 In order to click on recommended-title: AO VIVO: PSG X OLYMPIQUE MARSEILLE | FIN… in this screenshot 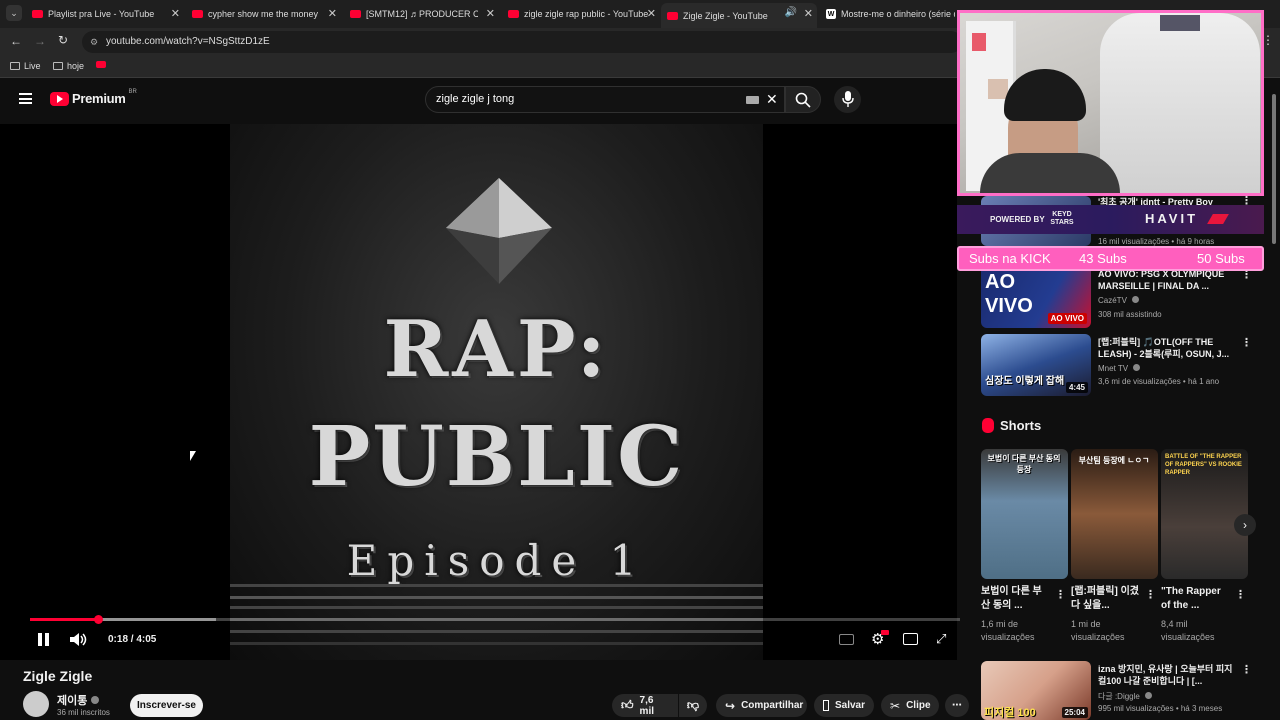, I will do `click(1166, 280)`.